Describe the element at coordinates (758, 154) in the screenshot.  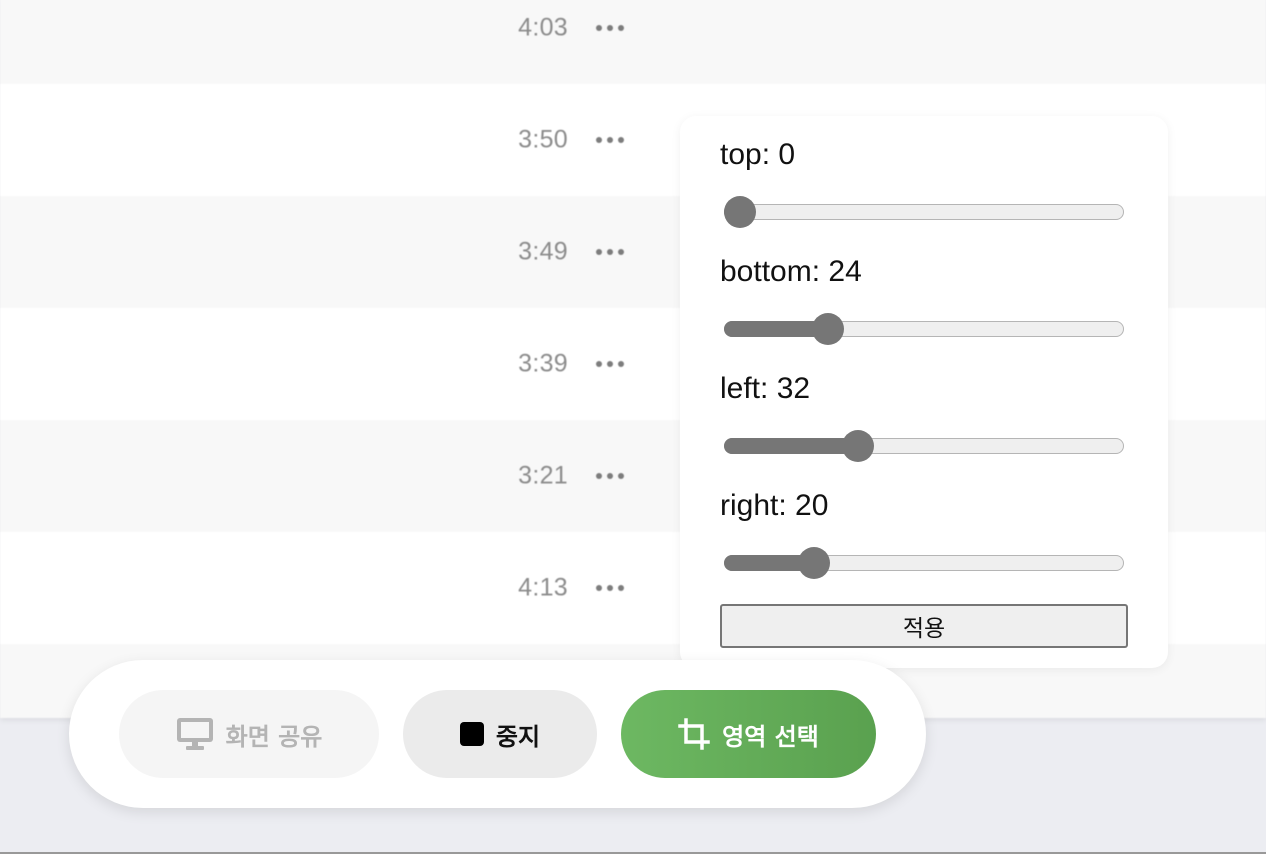
I see `top-slider-label: top: 0` at that location.